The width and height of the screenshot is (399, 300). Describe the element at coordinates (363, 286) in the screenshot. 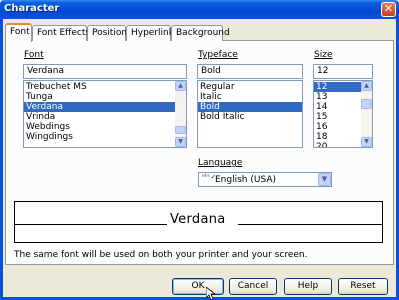

I see `reset-button: Reset` at that location.